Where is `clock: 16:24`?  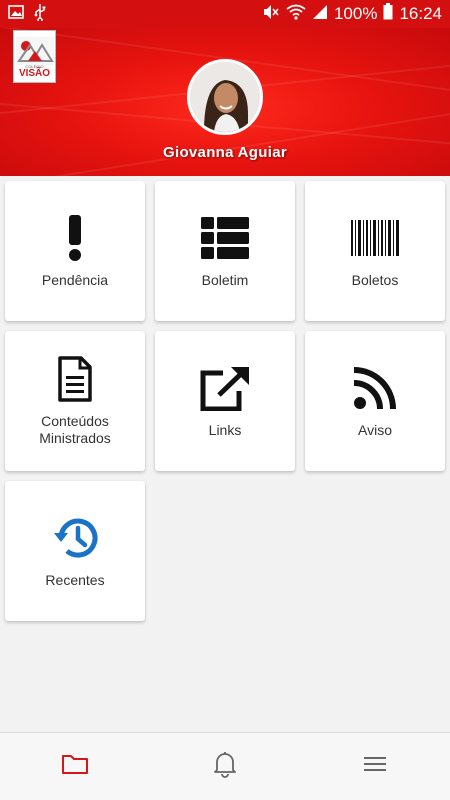
clock: 16:24 is located at coordinates (420, 13).